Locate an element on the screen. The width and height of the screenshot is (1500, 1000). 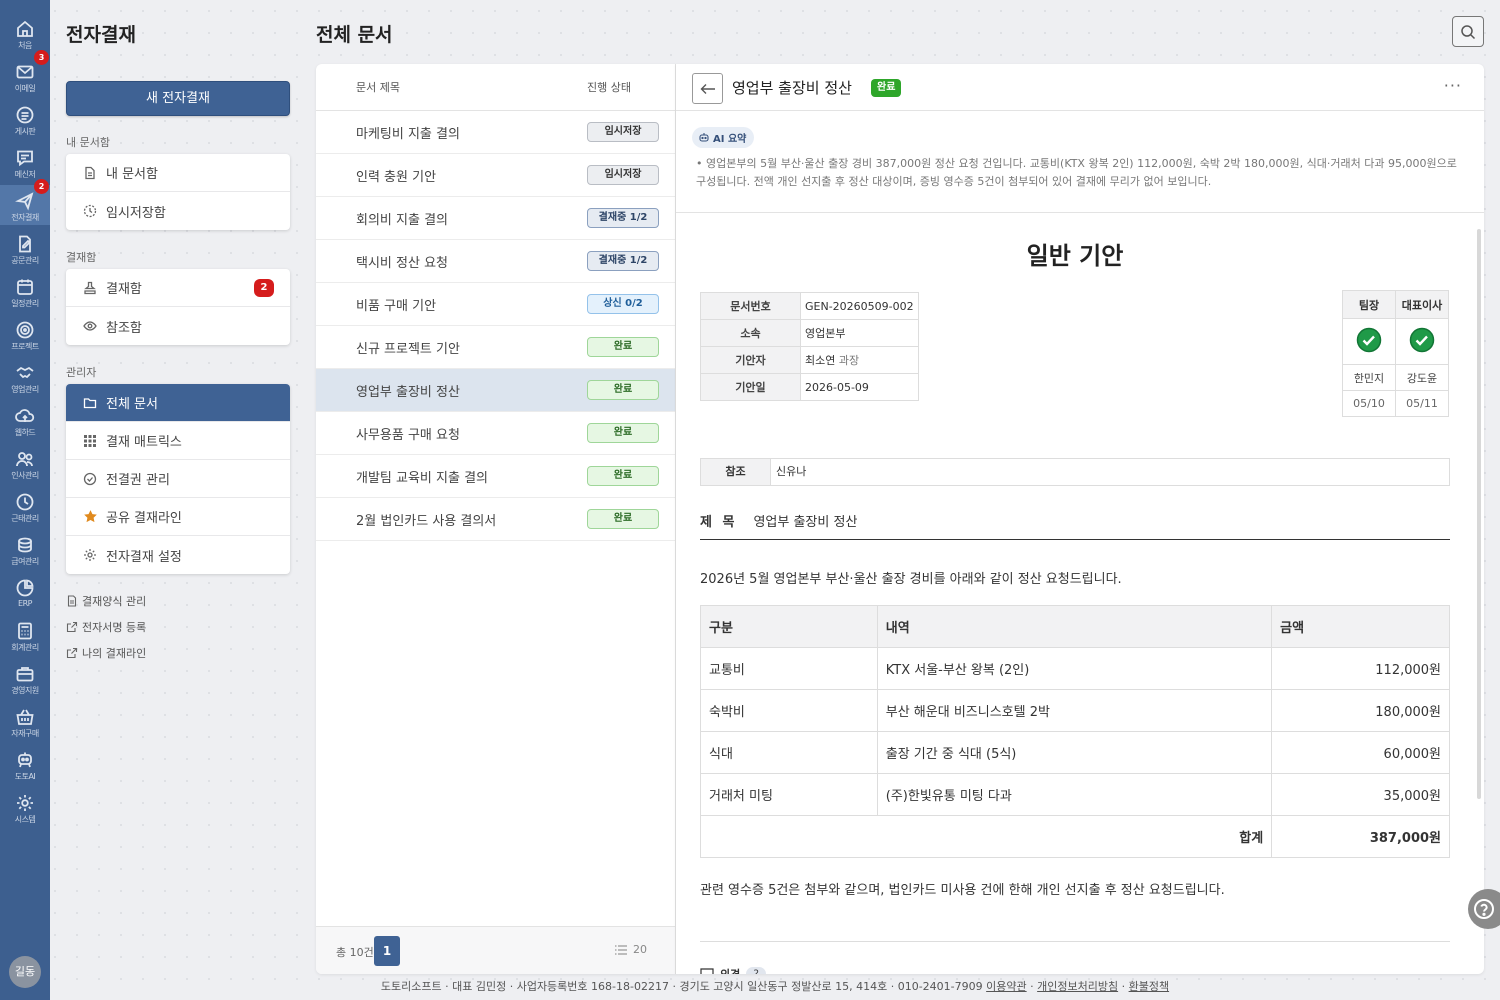
rail-label: 급여관리 is located at coordinates (25, 561).